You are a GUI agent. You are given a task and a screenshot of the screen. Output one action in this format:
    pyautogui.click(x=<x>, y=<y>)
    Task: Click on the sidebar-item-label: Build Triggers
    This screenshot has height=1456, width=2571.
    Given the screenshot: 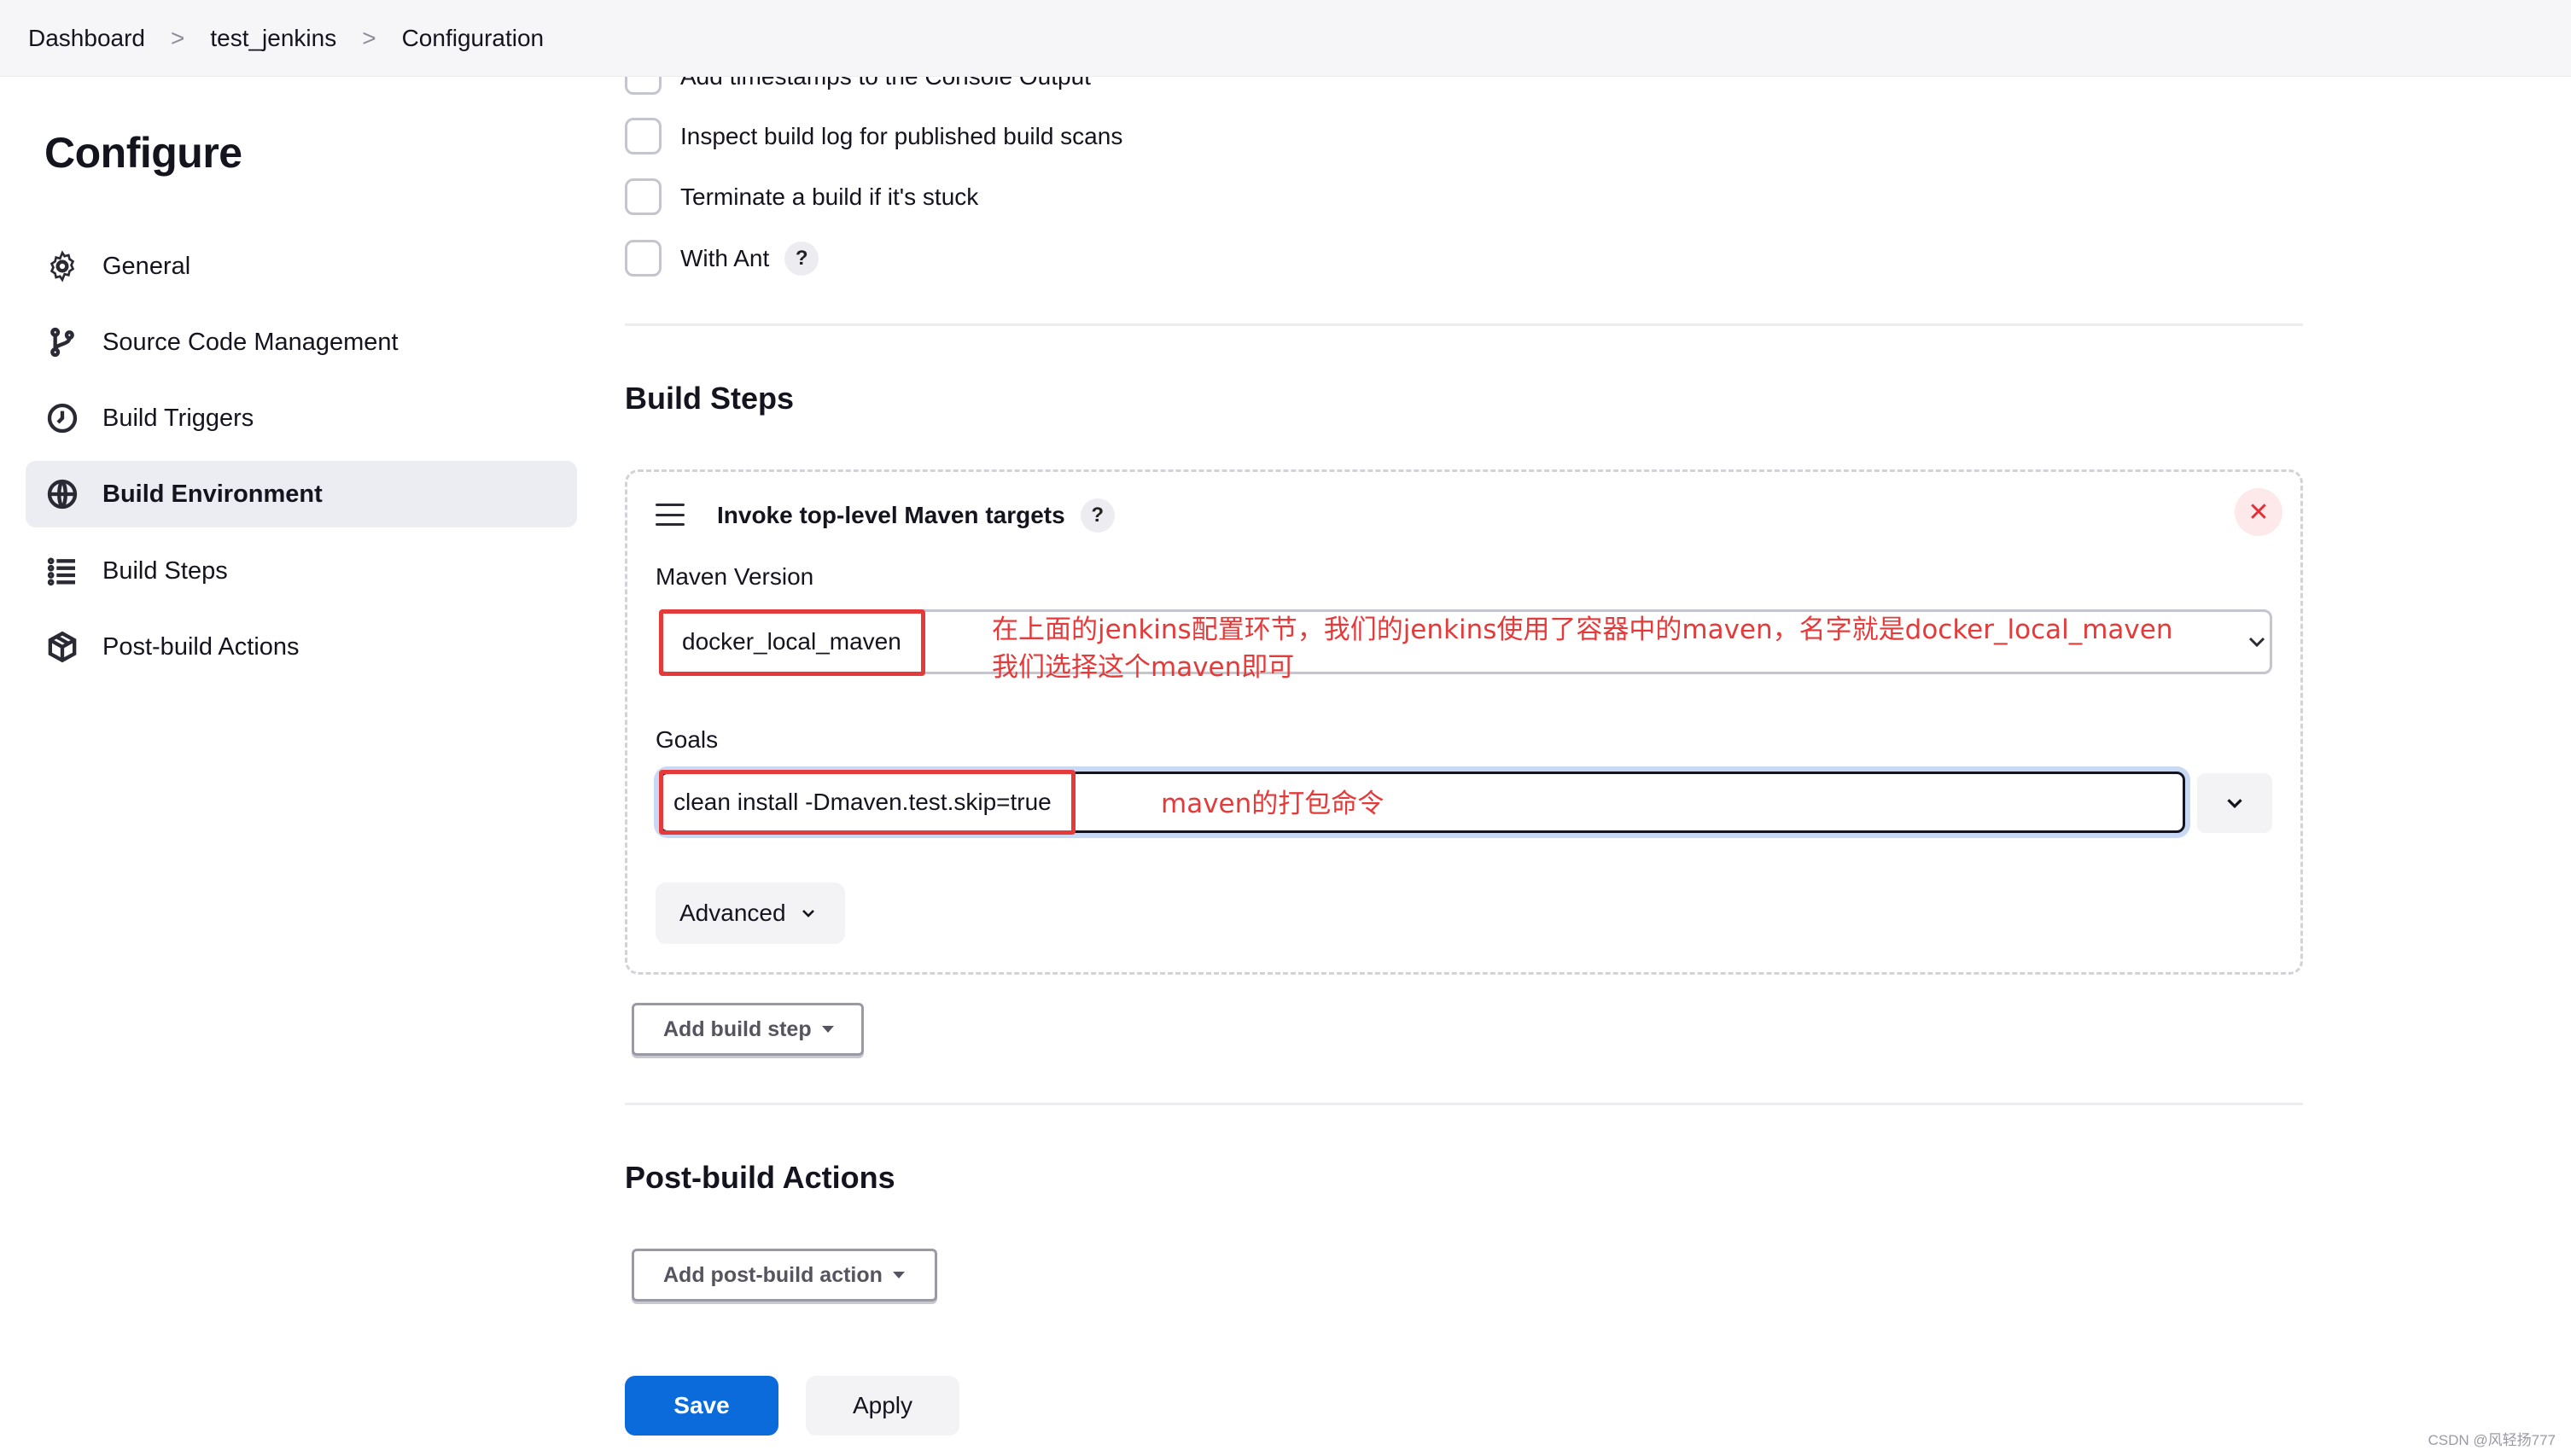 What is the action you would take?
    pyautogui.click(x=178, y=418)
    